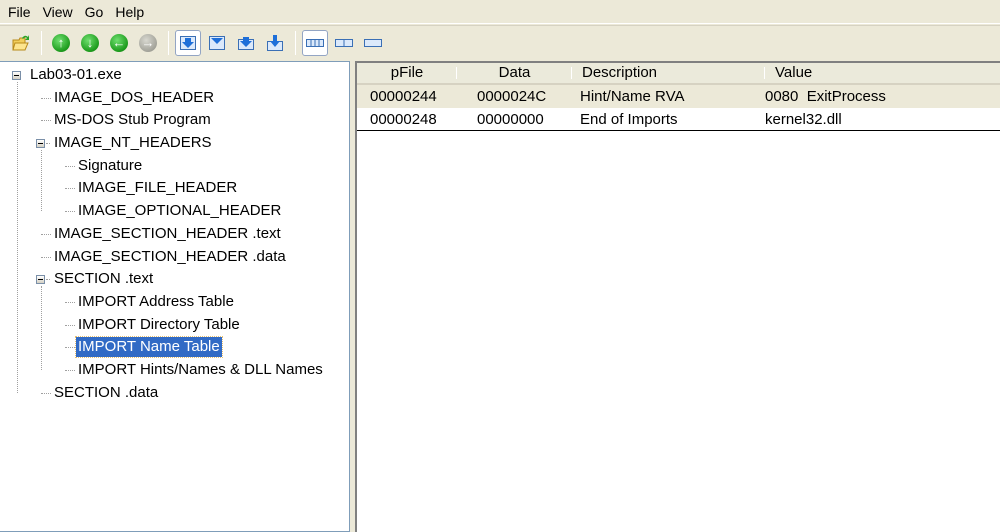 The image size is (1000, 532). I want to click on up-arrow-icon: ↑, so click(61, 42).